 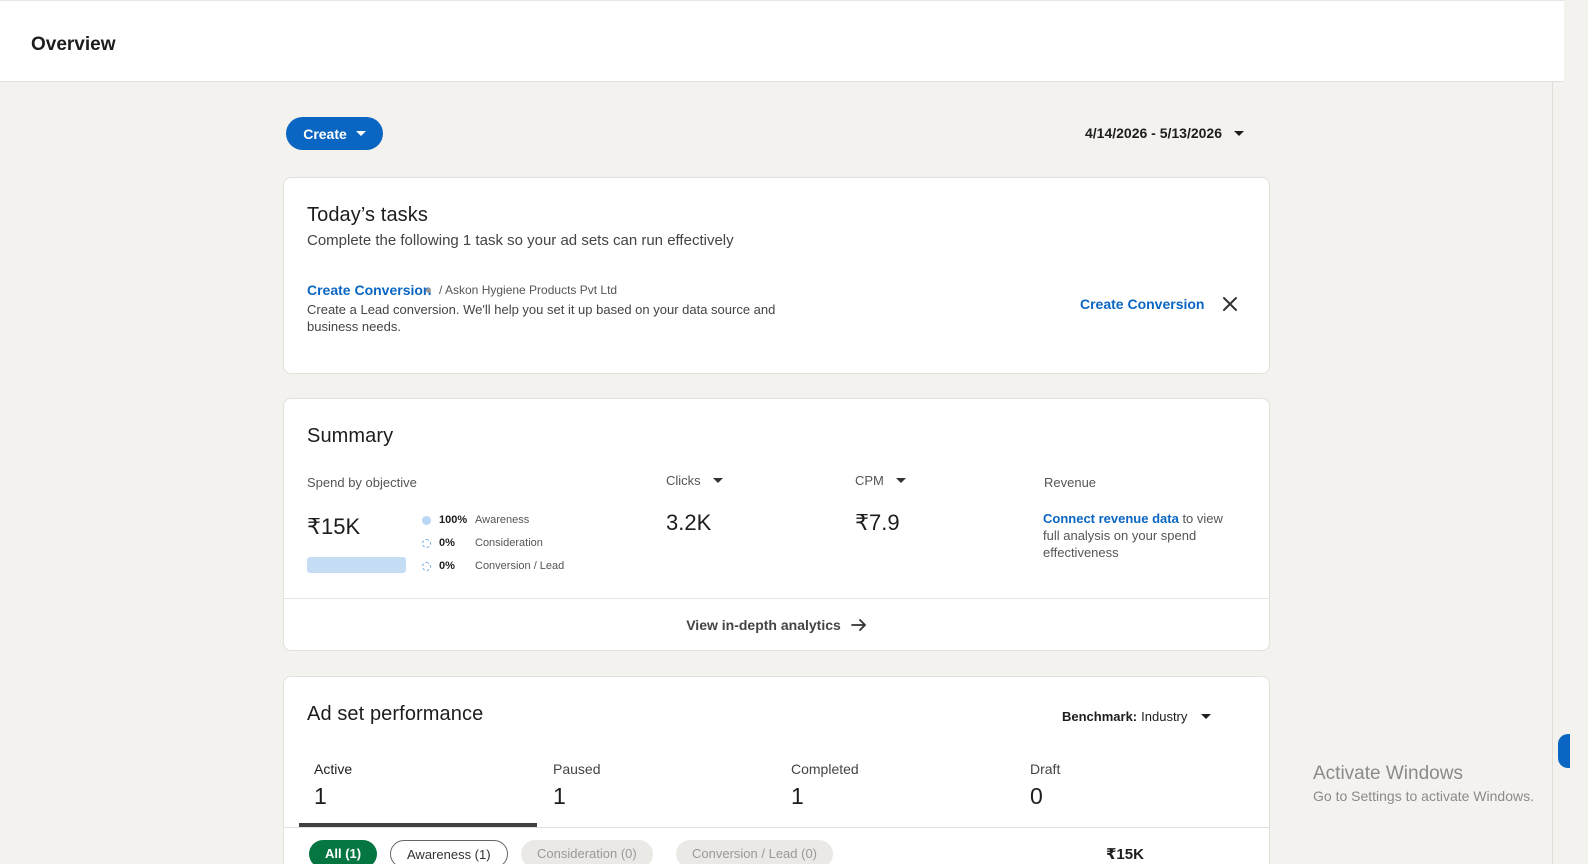 I want to click on connect-revenue-link: Connect revenue data, so click(x=1111, y=518).